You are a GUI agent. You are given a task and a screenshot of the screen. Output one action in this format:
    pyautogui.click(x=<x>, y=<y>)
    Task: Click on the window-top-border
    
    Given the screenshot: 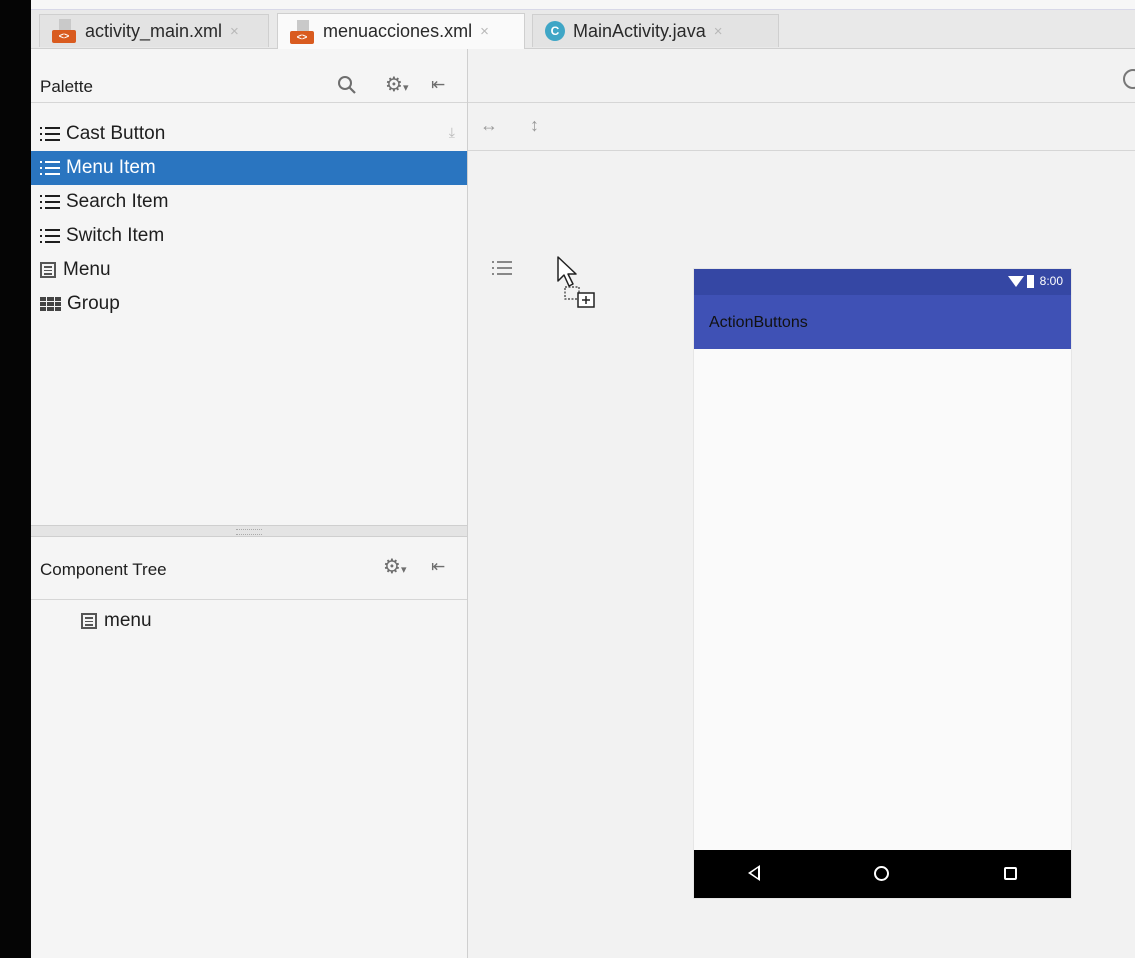 What is the action you would take?
    pyautogui.click(x=583, y=5)
    